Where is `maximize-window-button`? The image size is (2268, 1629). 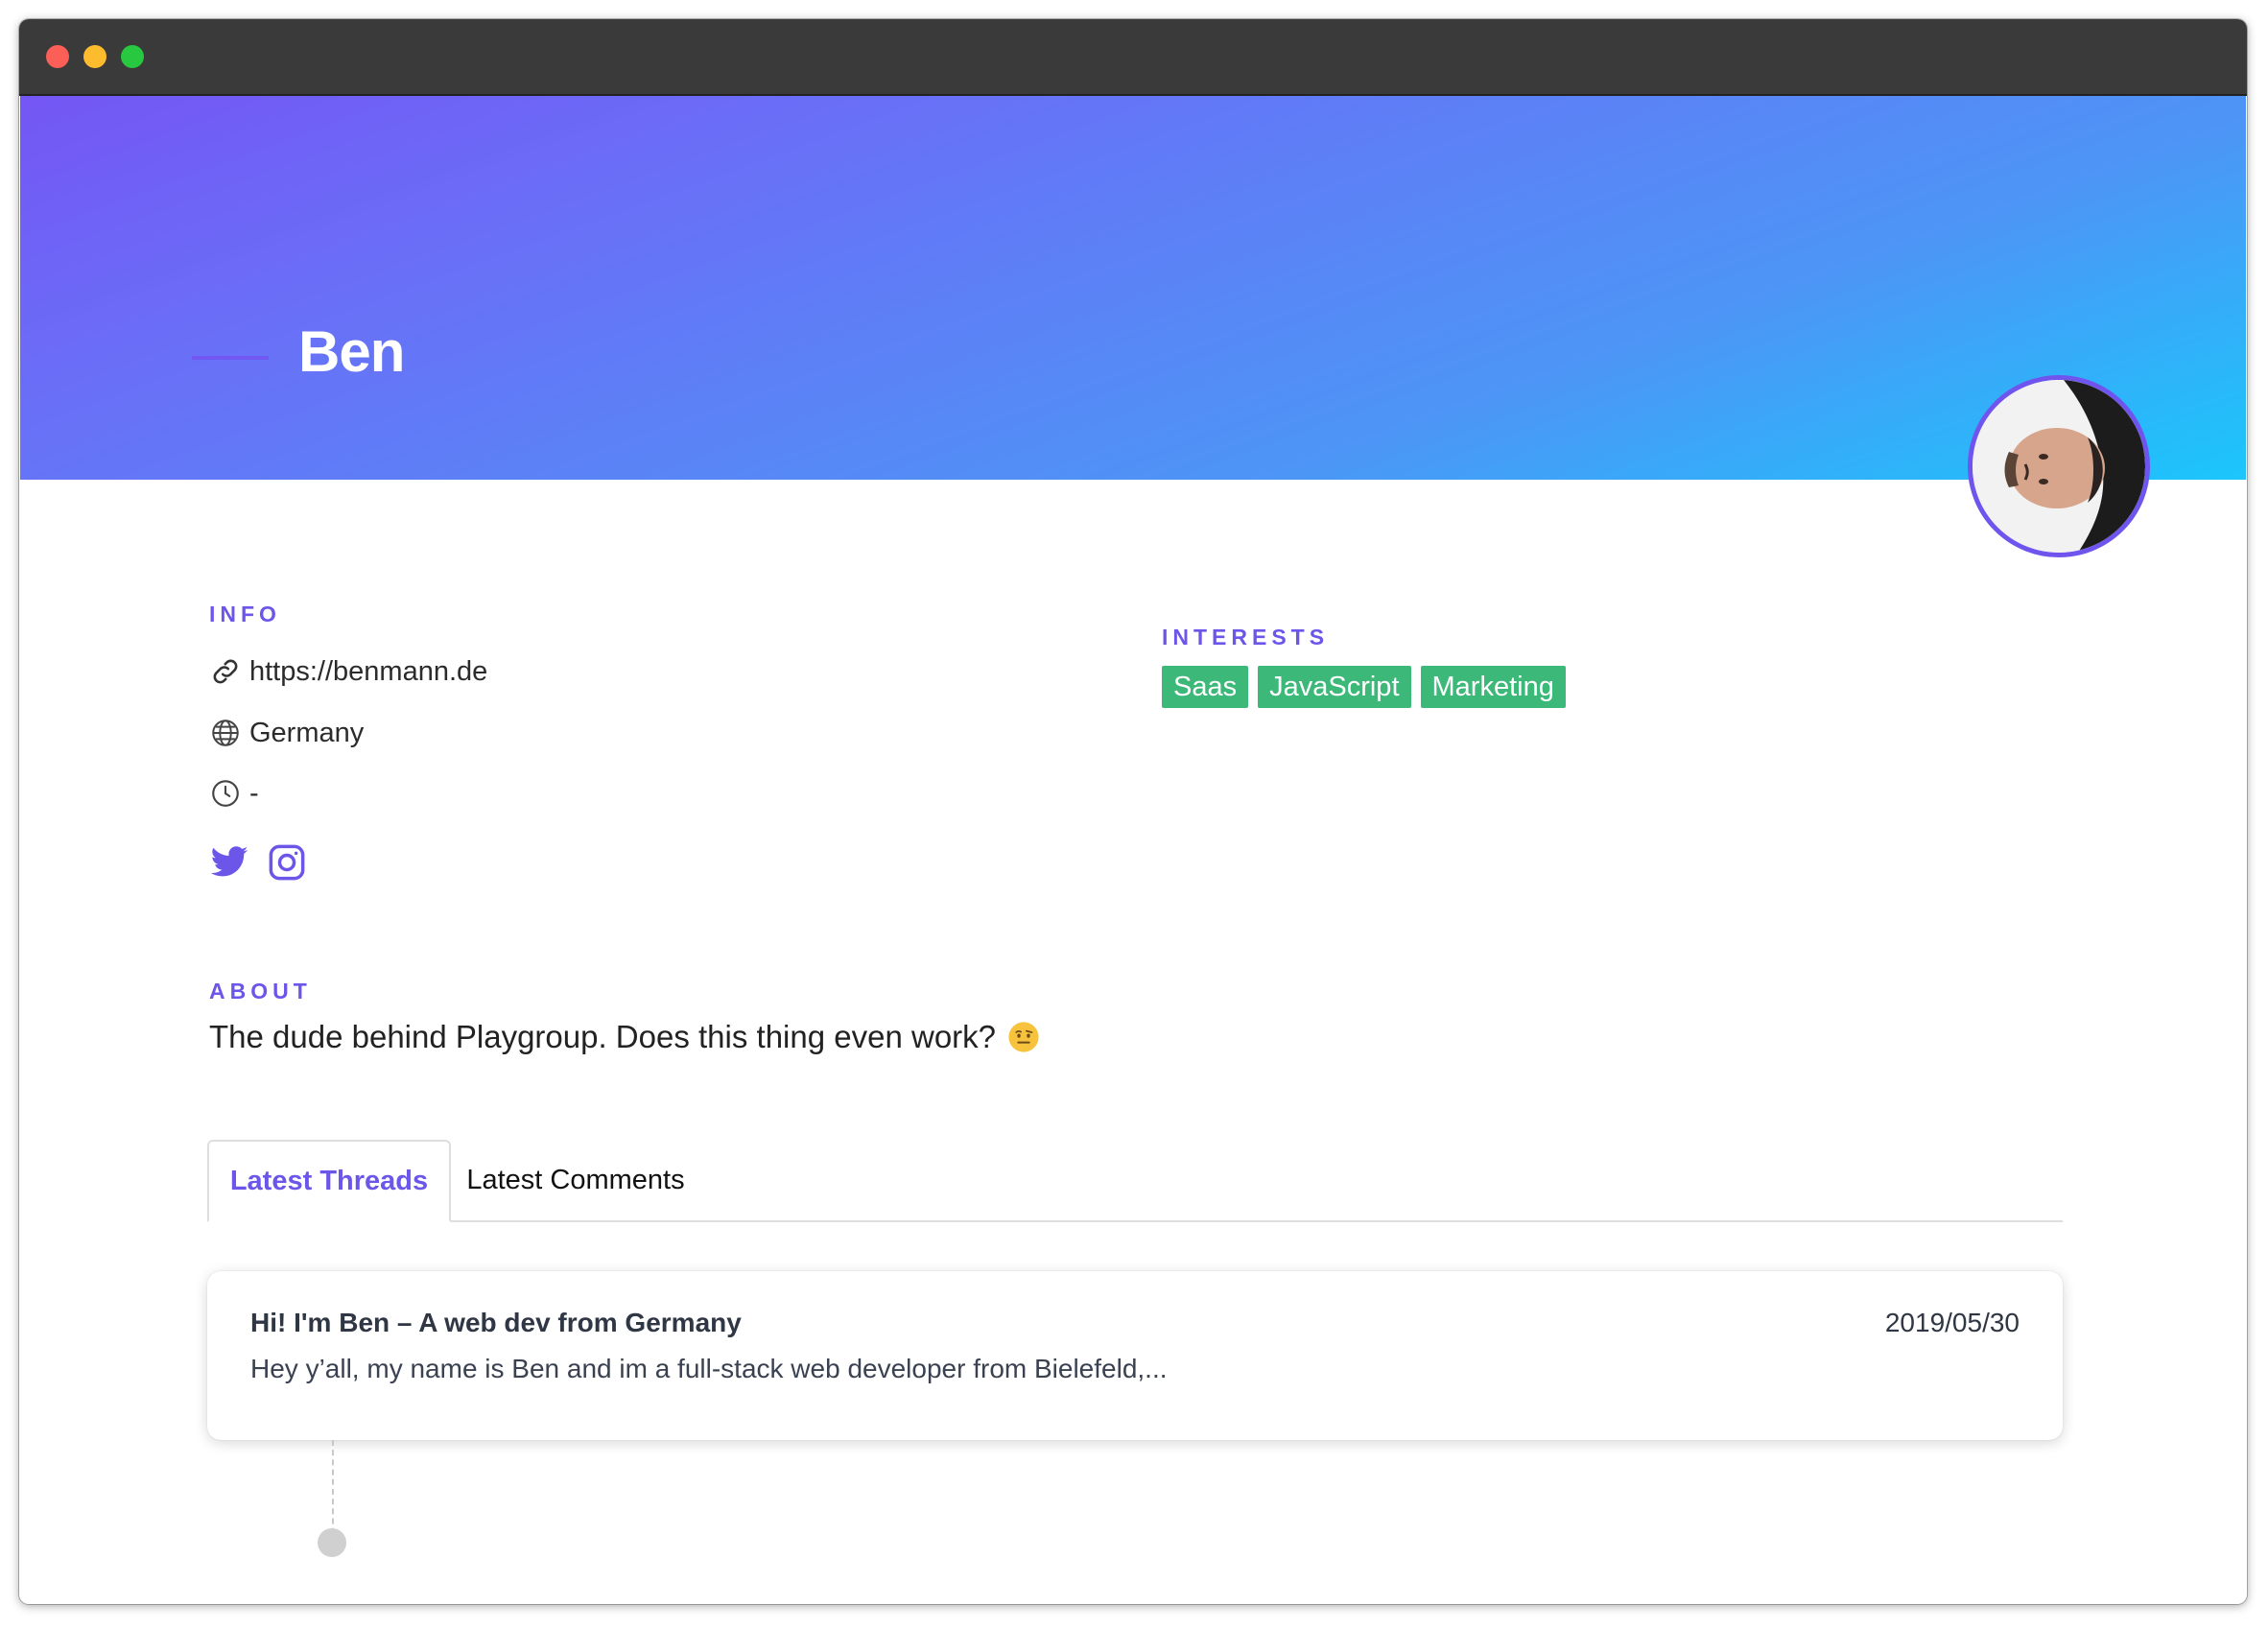 maximize-window-button is located at coordinates (132, 56).